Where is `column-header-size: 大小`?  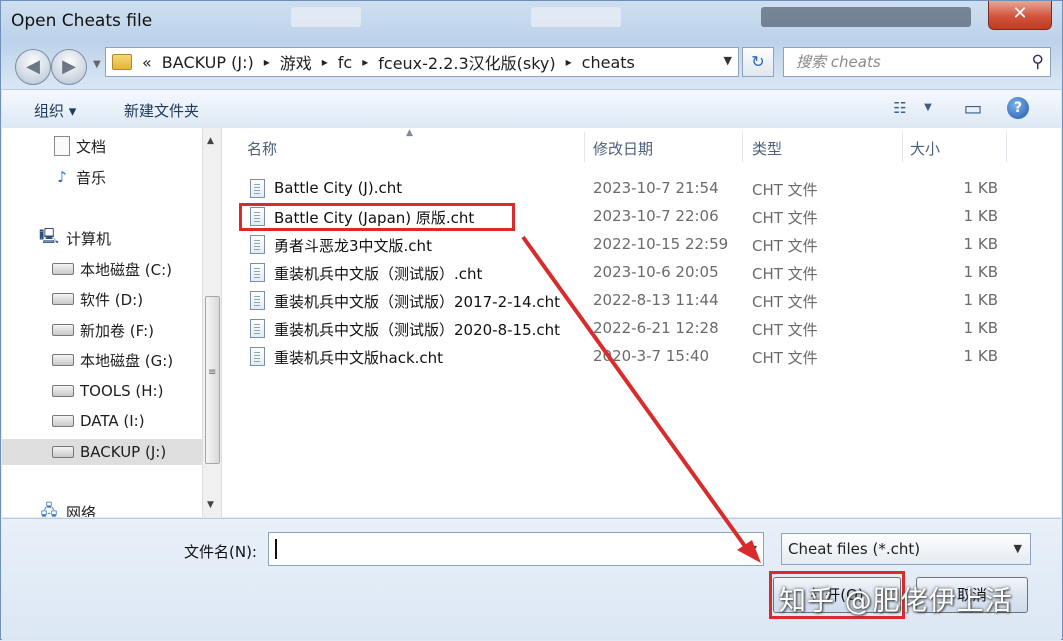
column-header-size: 大小 is located at coordinates (925, 148).